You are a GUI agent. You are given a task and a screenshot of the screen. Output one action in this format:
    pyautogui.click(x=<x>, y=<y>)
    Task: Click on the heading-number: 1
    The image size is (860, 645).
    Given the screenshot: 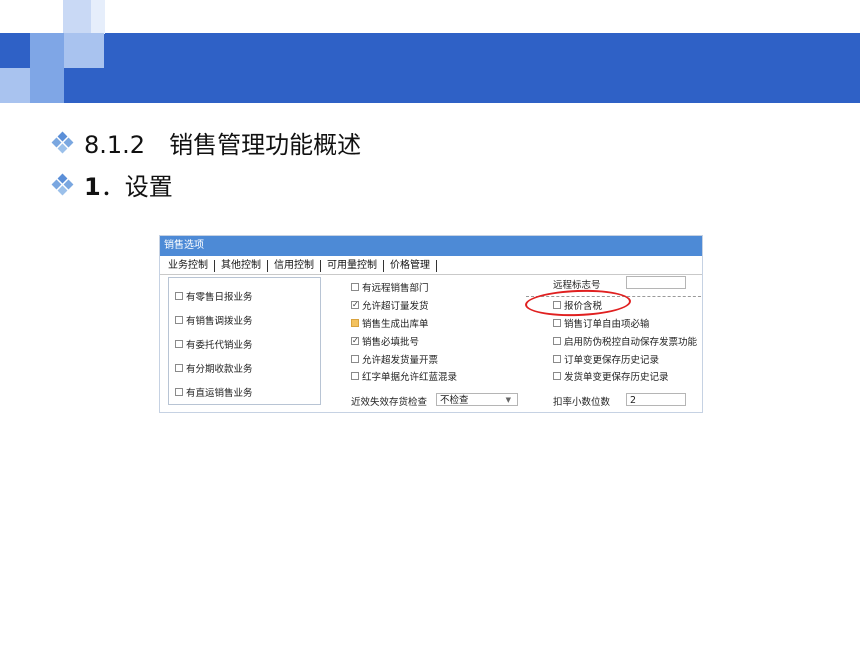 What is the action you would take?
    pyautogui.click(x=92, y=187)
    